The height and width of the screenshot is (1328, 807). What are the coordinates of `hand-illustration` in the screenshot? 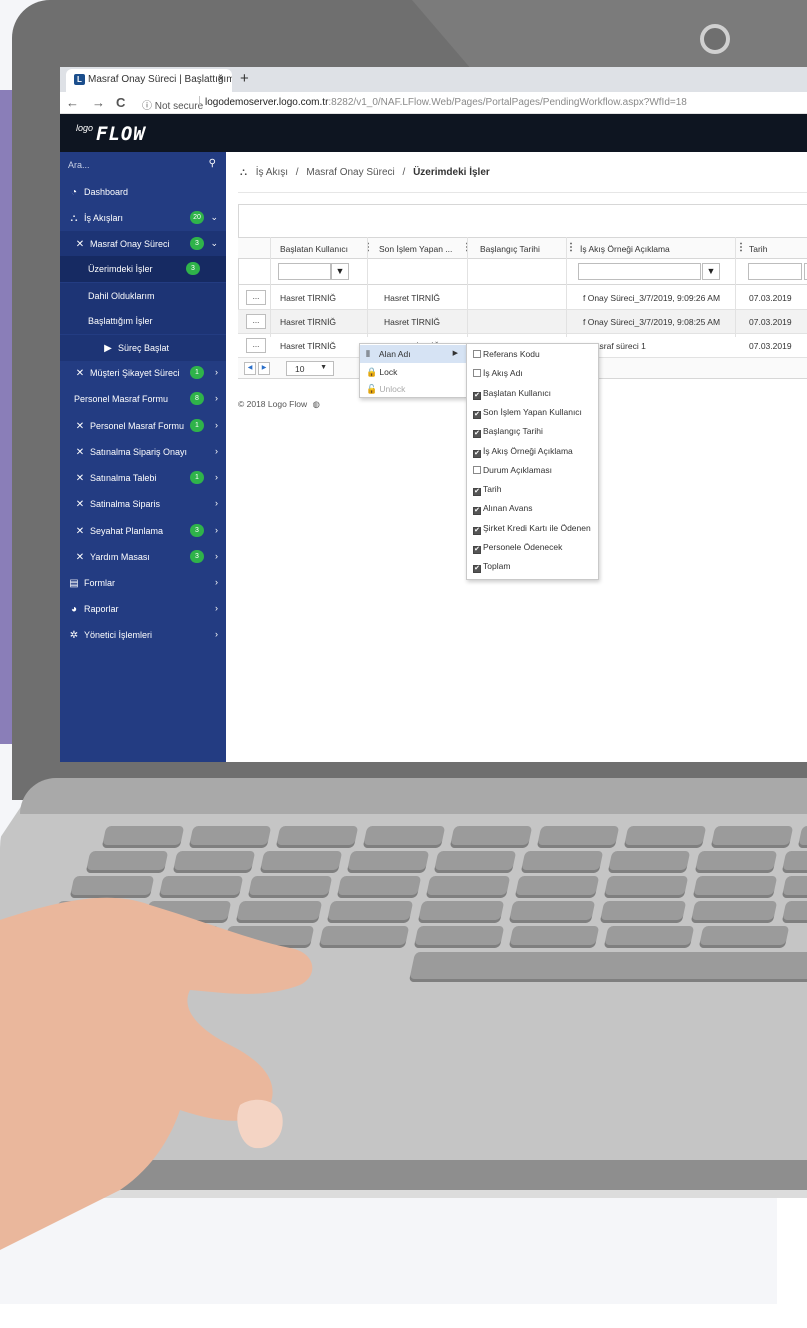 It's located at (156, 1073).